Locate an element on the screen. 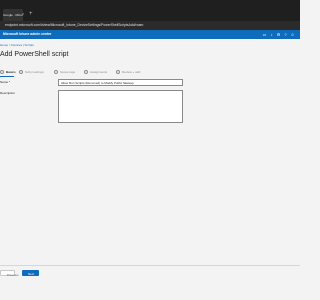 Image resolution: width=320 pixels, height=300 pixels. wizard-footer: Previous Next is located at coordinates (150, 271).